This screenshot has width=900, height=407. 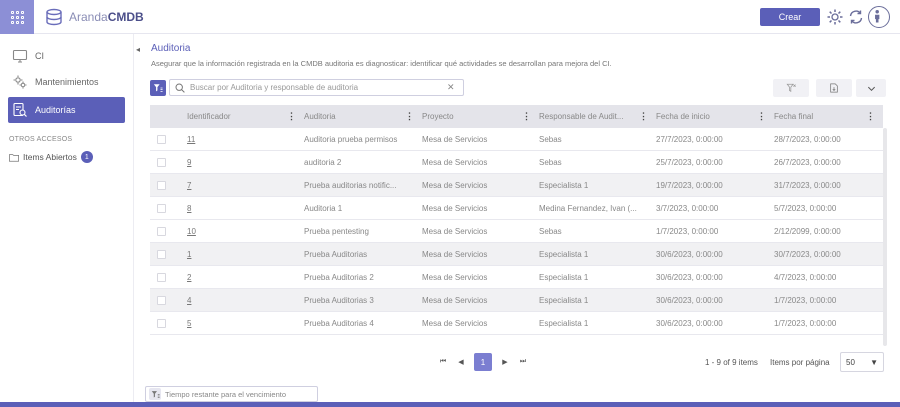 What do you see at coordinates (189, 162) in the screenshot?
I see `row-id-link: 9` at bounding box center [189, 162].